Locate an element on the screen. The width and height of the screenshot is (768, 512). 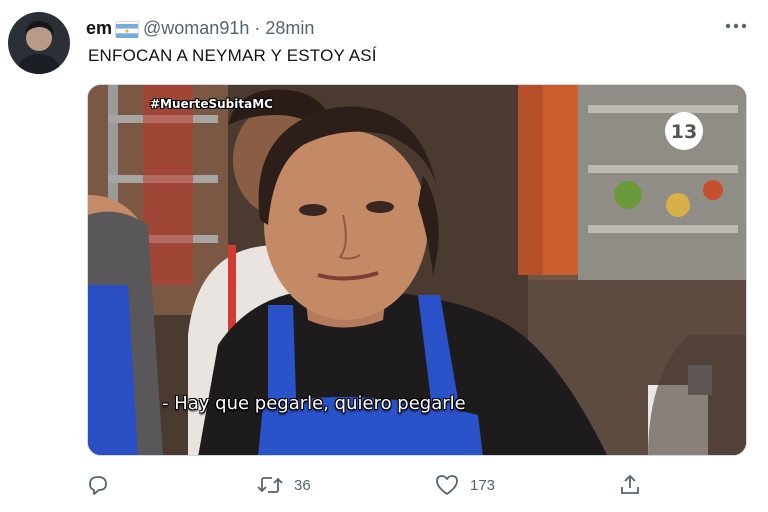
like-count: 173 is located at coordinates (483, 485).